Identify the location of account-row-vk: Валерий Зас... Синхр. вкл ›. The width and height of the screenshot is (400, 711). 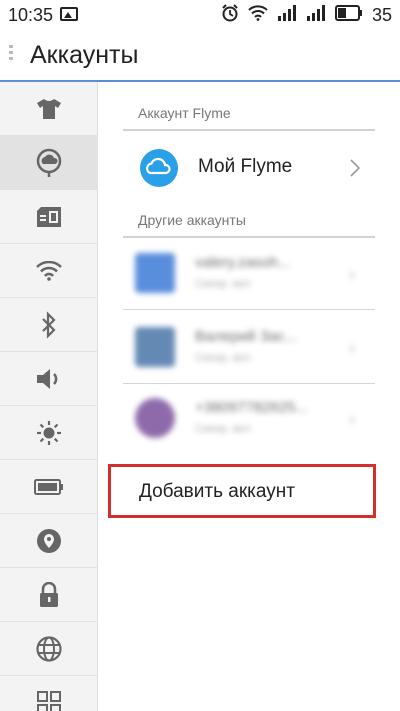
(249, 347).